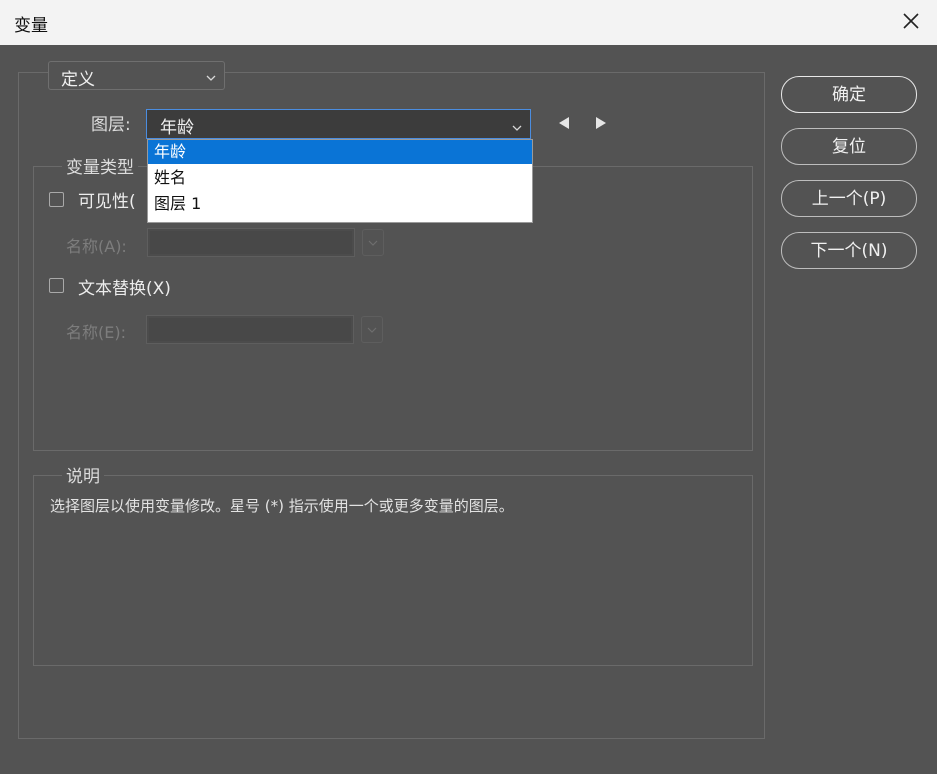  Describe the element at coordinates (251, 242) in the screenshot. I see `visibility-name-field` at that location.